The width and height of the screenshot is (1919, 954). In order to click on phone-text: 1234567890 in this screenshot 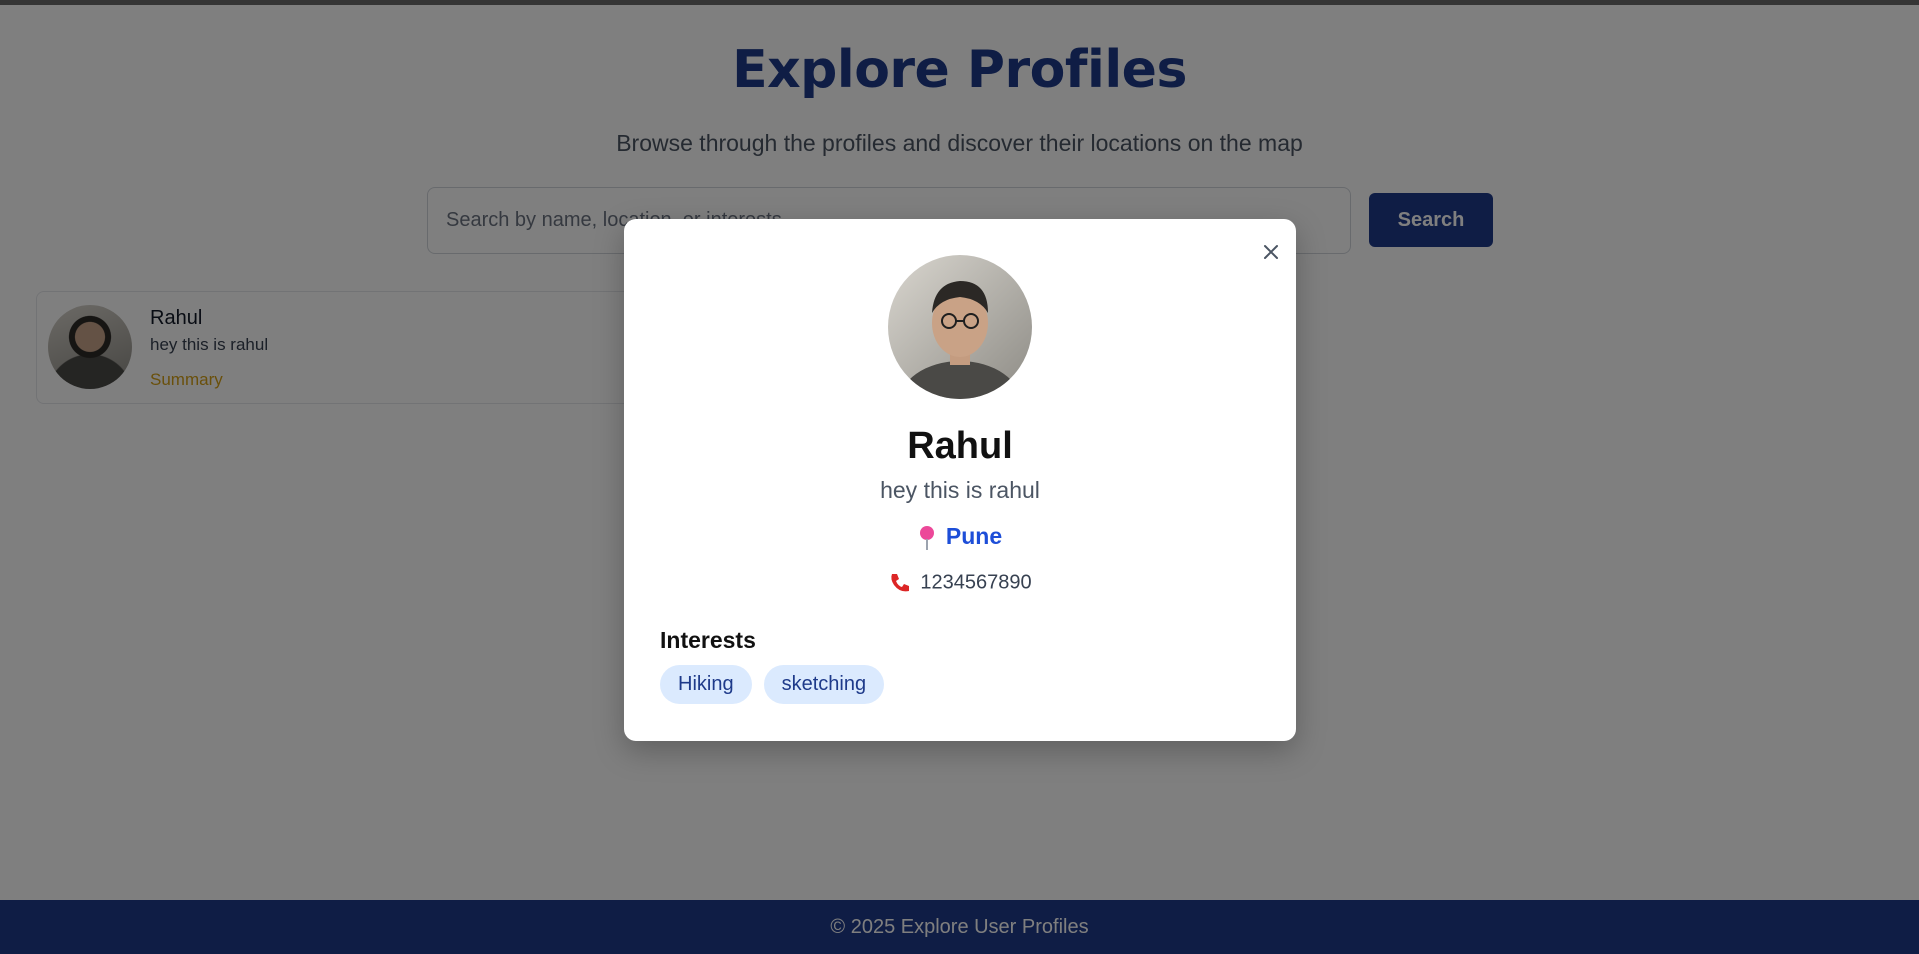, I will do `click(976, 582)`.